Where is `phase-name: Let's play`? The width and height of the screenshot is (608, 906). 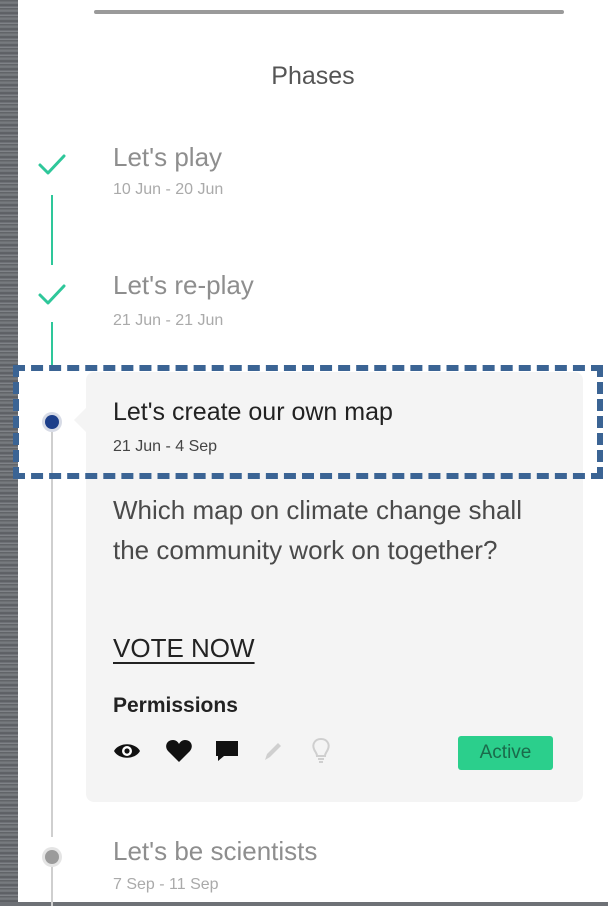 phase-name: Let's play is located at coordinates (167, 157).